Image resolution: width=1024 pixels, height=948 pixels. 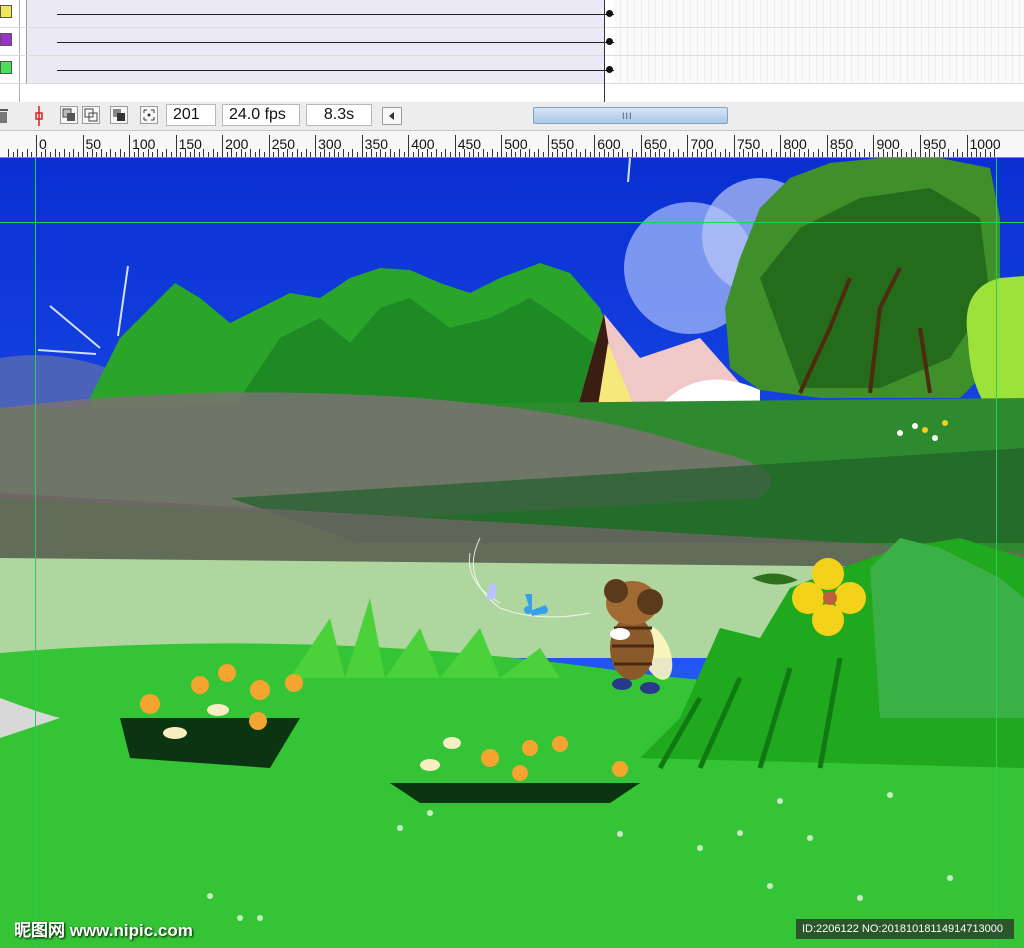 I want to click on center-frame-icon, so click(x=39, y=116).